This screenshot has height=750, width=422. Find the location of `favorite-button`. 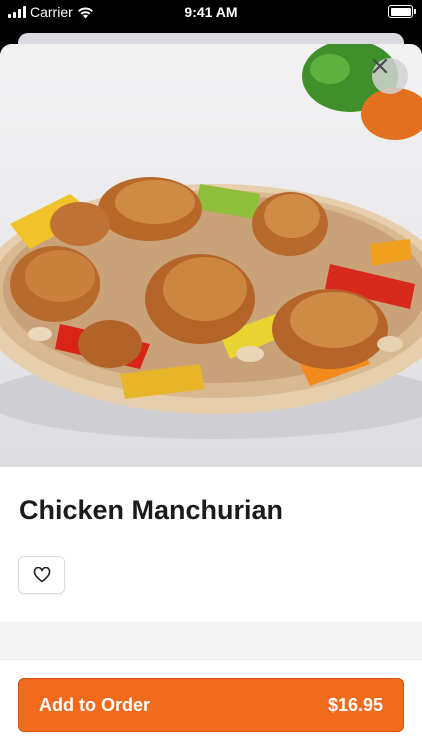

favorite-button is located at coordinates (41, 575).